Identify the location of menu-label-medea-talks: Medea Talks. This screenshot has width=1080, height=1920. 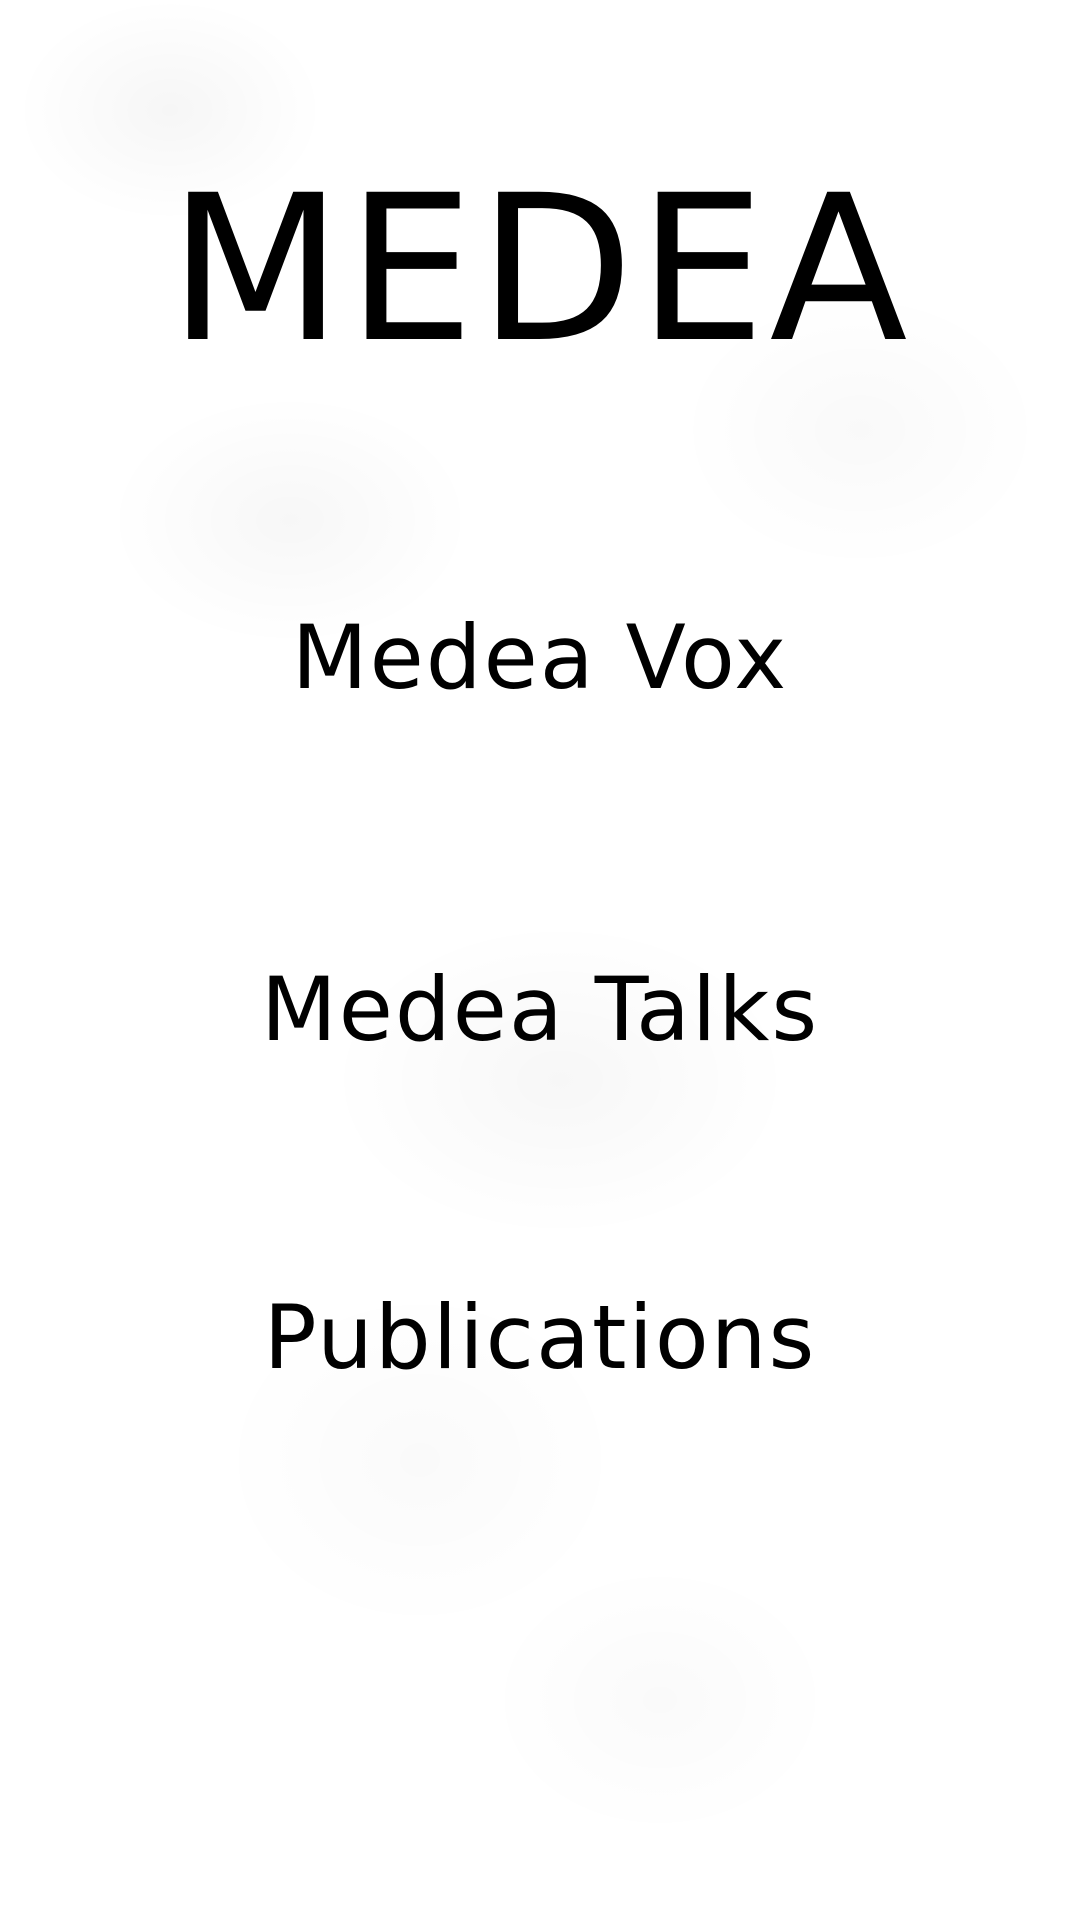
(540, 1009).